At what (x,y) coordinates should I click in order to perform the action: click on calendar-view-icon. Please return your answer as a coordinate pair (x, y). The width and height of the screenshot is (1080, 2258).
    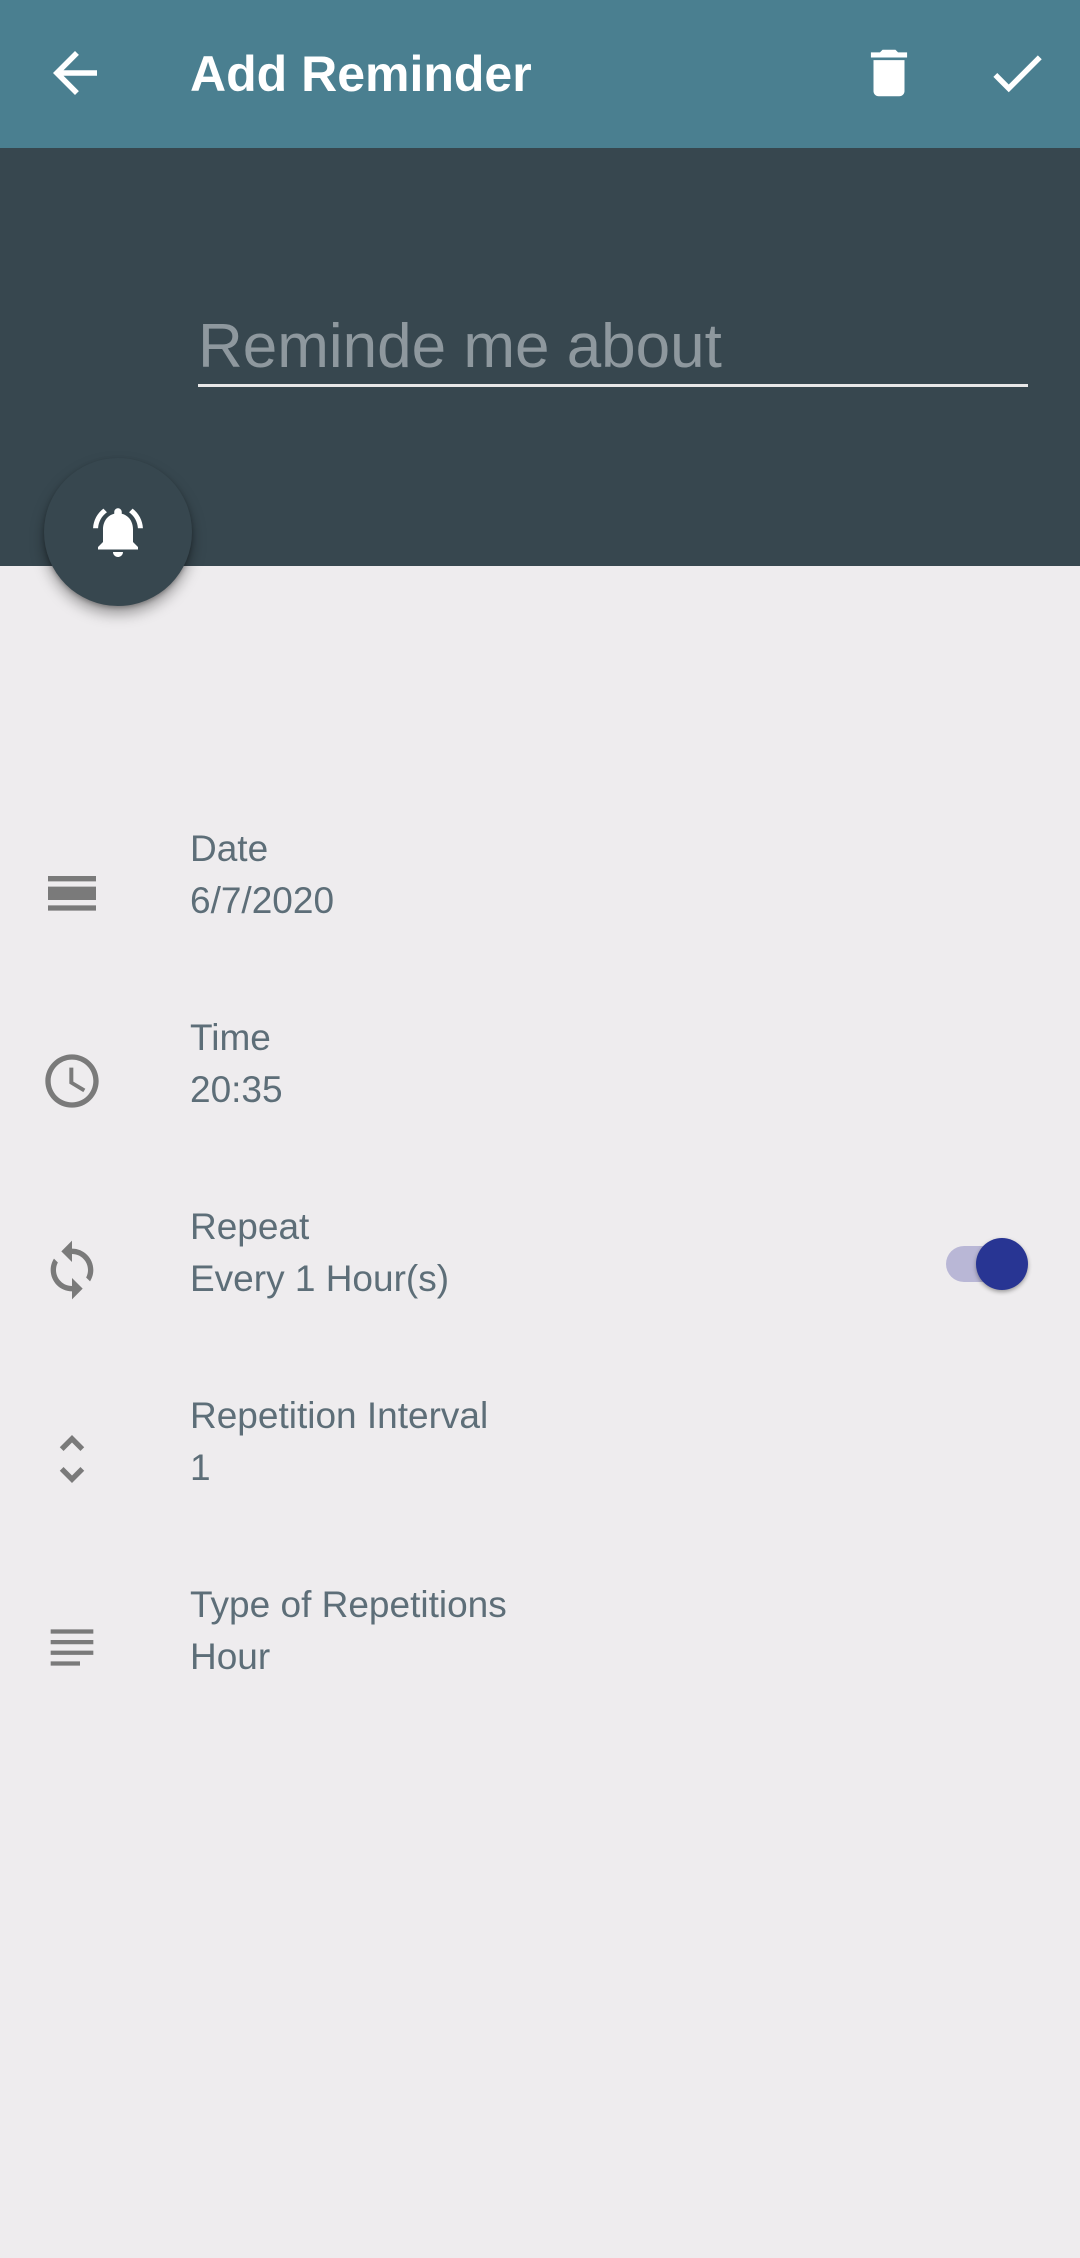
    Looking at the image, I should click on (72, 892).